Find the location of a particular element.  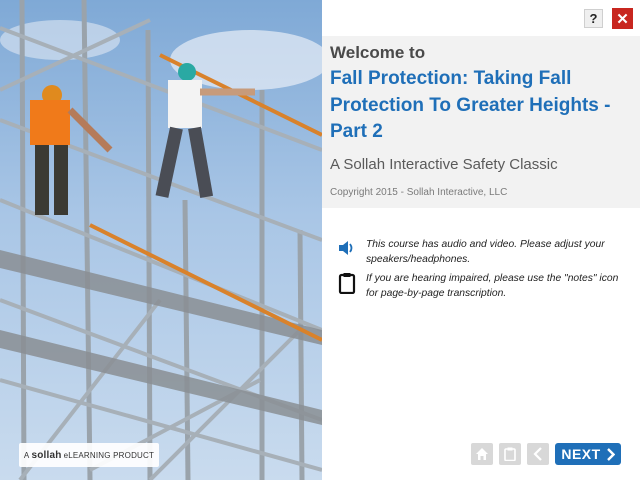

help-button: ? is located at coordinates (593, 18).